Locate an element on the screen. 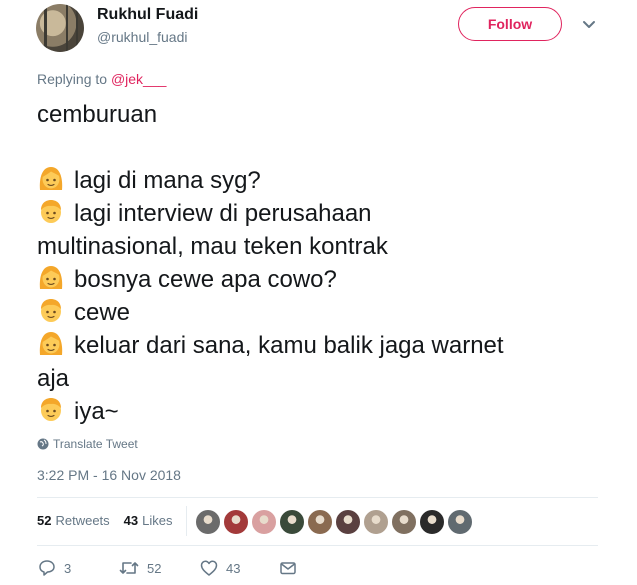 The width and height of the screenshot is (637, 585). timestamp: 3:22 PM - 16 Nov 2018 is located at coordinates (109, 475).